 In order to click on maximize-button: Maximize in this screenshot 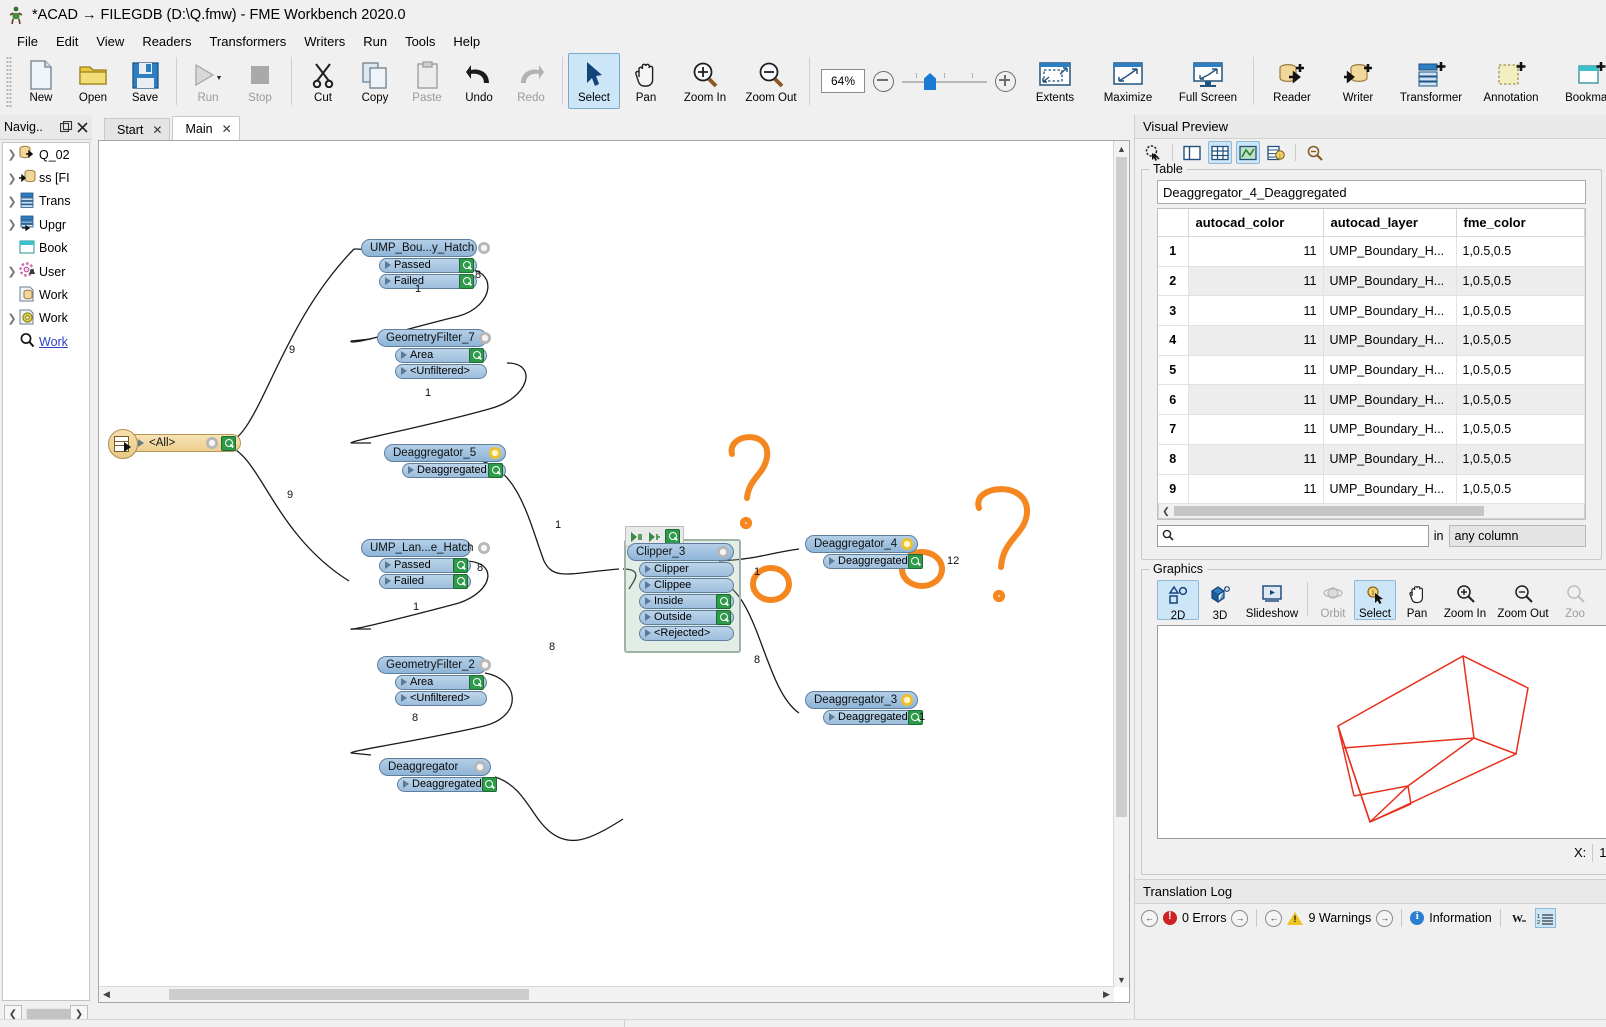, I will do `click(1128, 81)`.